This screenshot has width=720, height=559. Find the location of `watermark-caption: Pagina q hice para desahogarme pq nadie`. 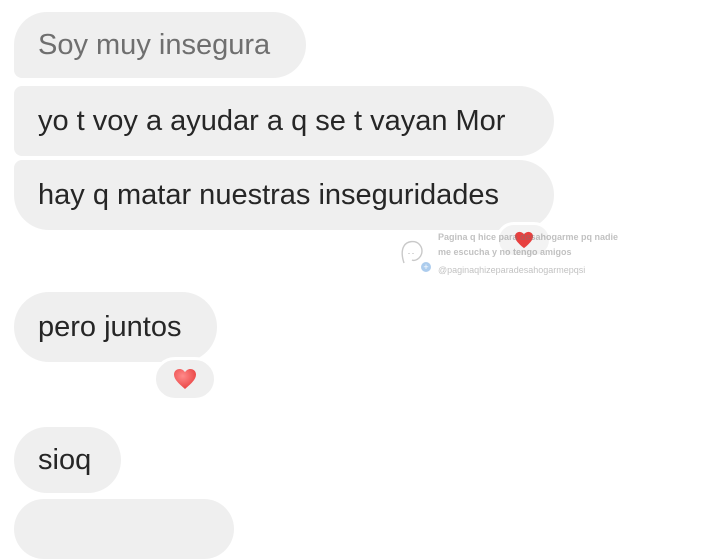

watermark-caption: Pagina q hice para desahogarme pq nadie is located at coordinates (528, 237).